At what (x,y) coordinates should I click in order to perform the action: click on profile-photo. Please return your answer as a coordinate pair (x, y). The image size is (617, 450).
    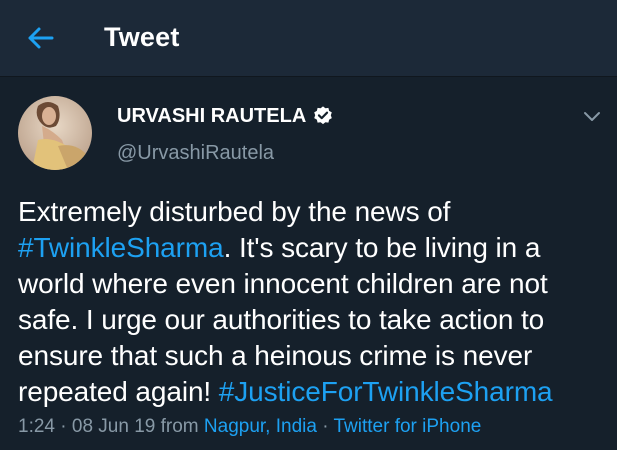
    Looking at the image, I should click on (55, 133).